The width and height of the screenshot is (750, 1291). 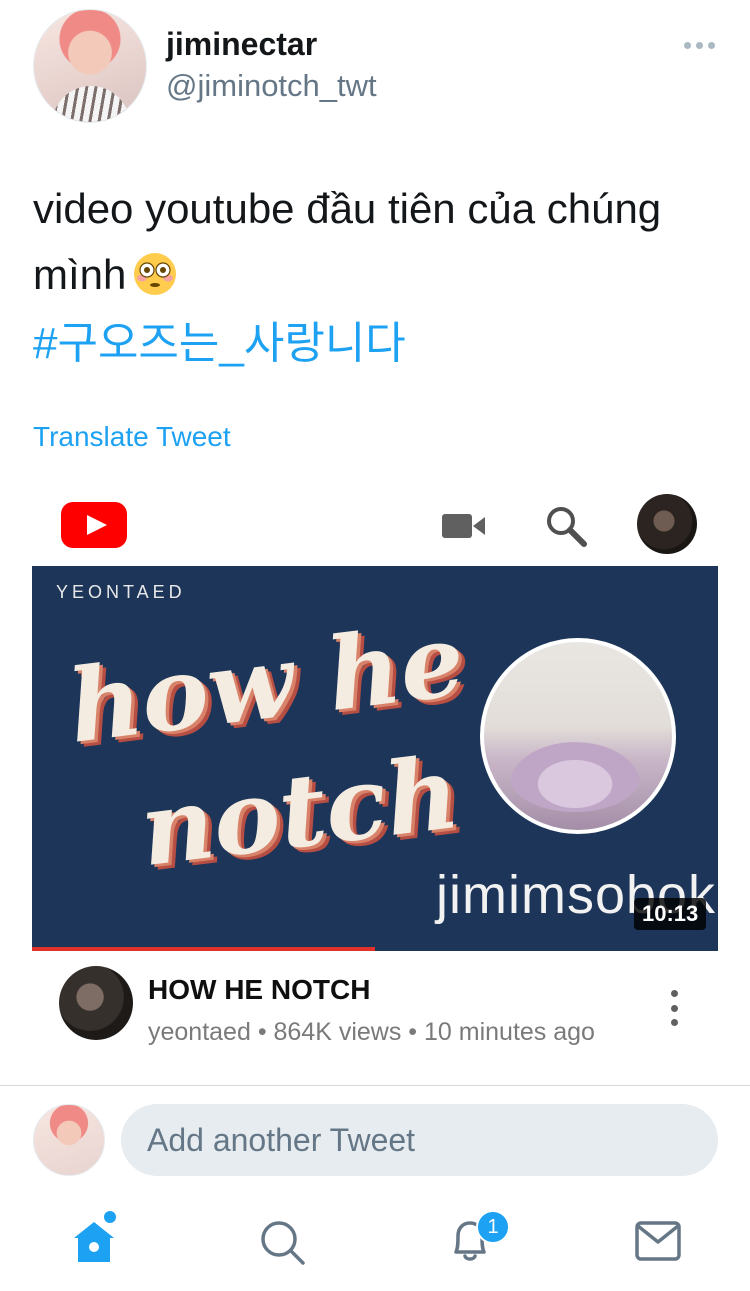 I want to click on more-options-icon, so click(x=700, y=45).